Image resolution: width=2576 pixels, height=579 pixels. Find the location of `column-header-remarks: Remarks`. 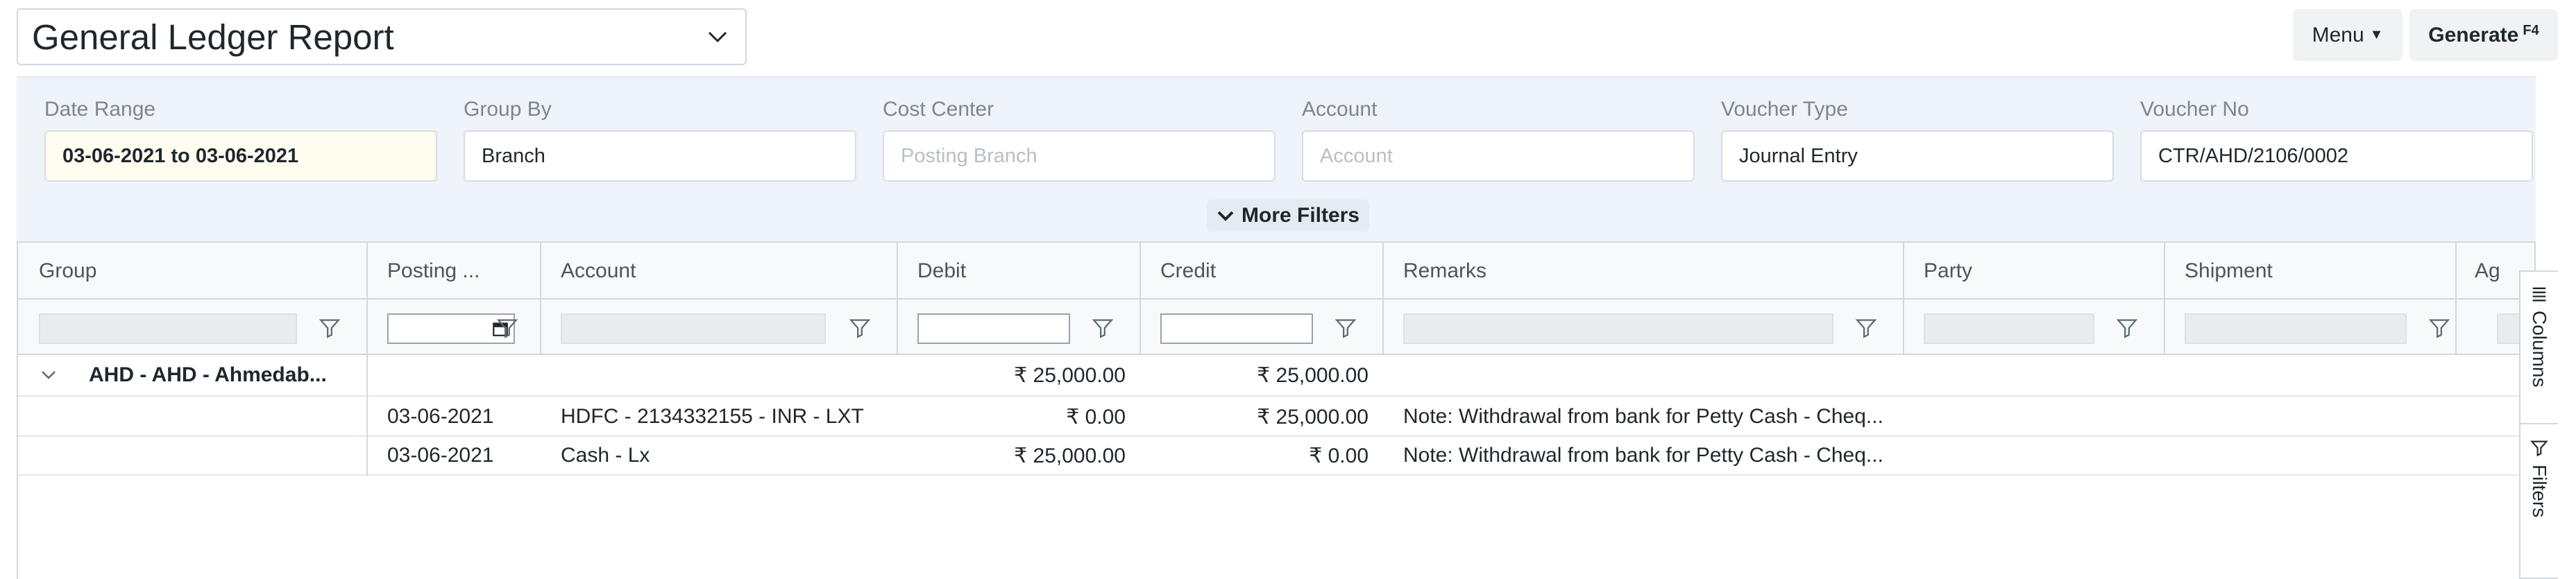

column-header-remarks: Remarks is located at coordinates (1646, 271).